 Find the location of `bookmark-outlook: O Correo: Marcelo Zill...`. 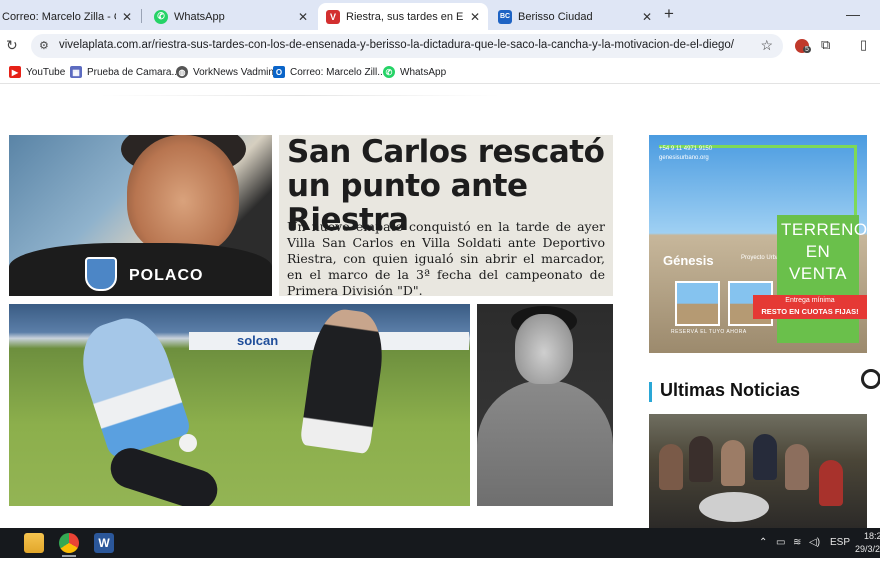

bookmark-outlook: O Correo: Marcelo Zill... is located at coordinates (329, 72).